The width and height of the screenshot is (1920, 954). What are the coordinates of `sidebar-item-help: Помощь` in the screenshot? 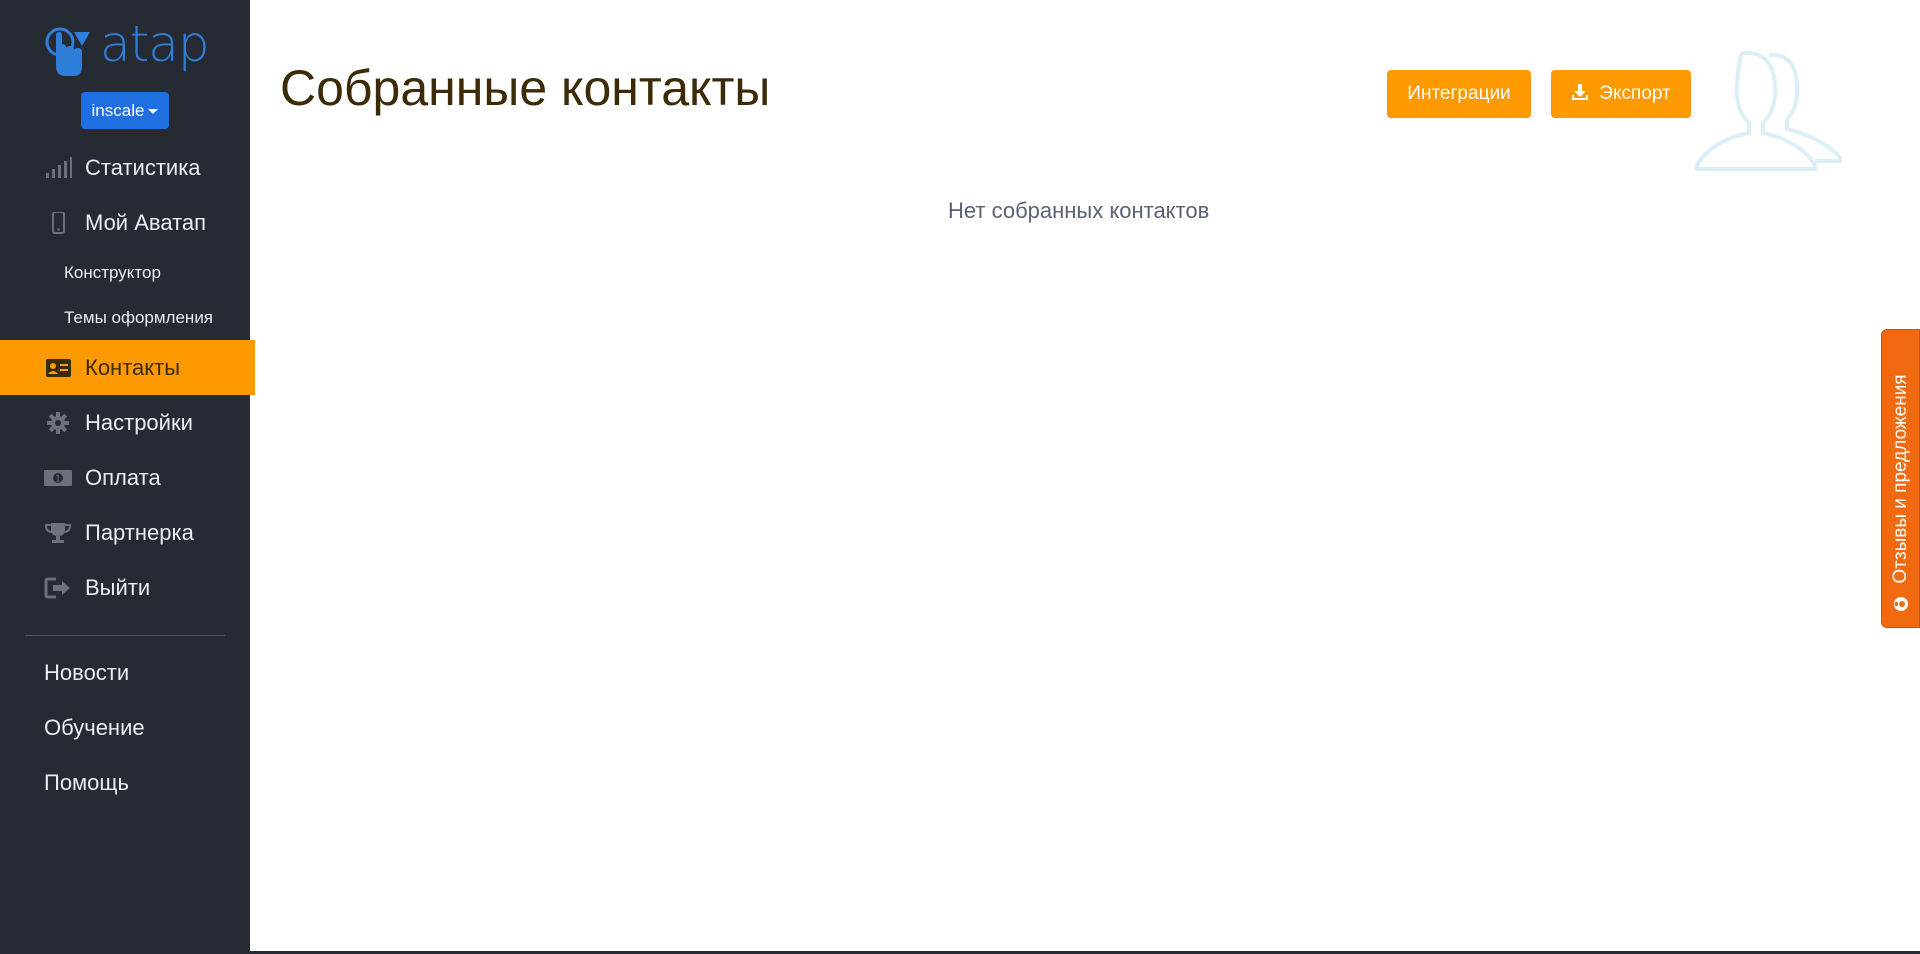 It's located at (86, 783).